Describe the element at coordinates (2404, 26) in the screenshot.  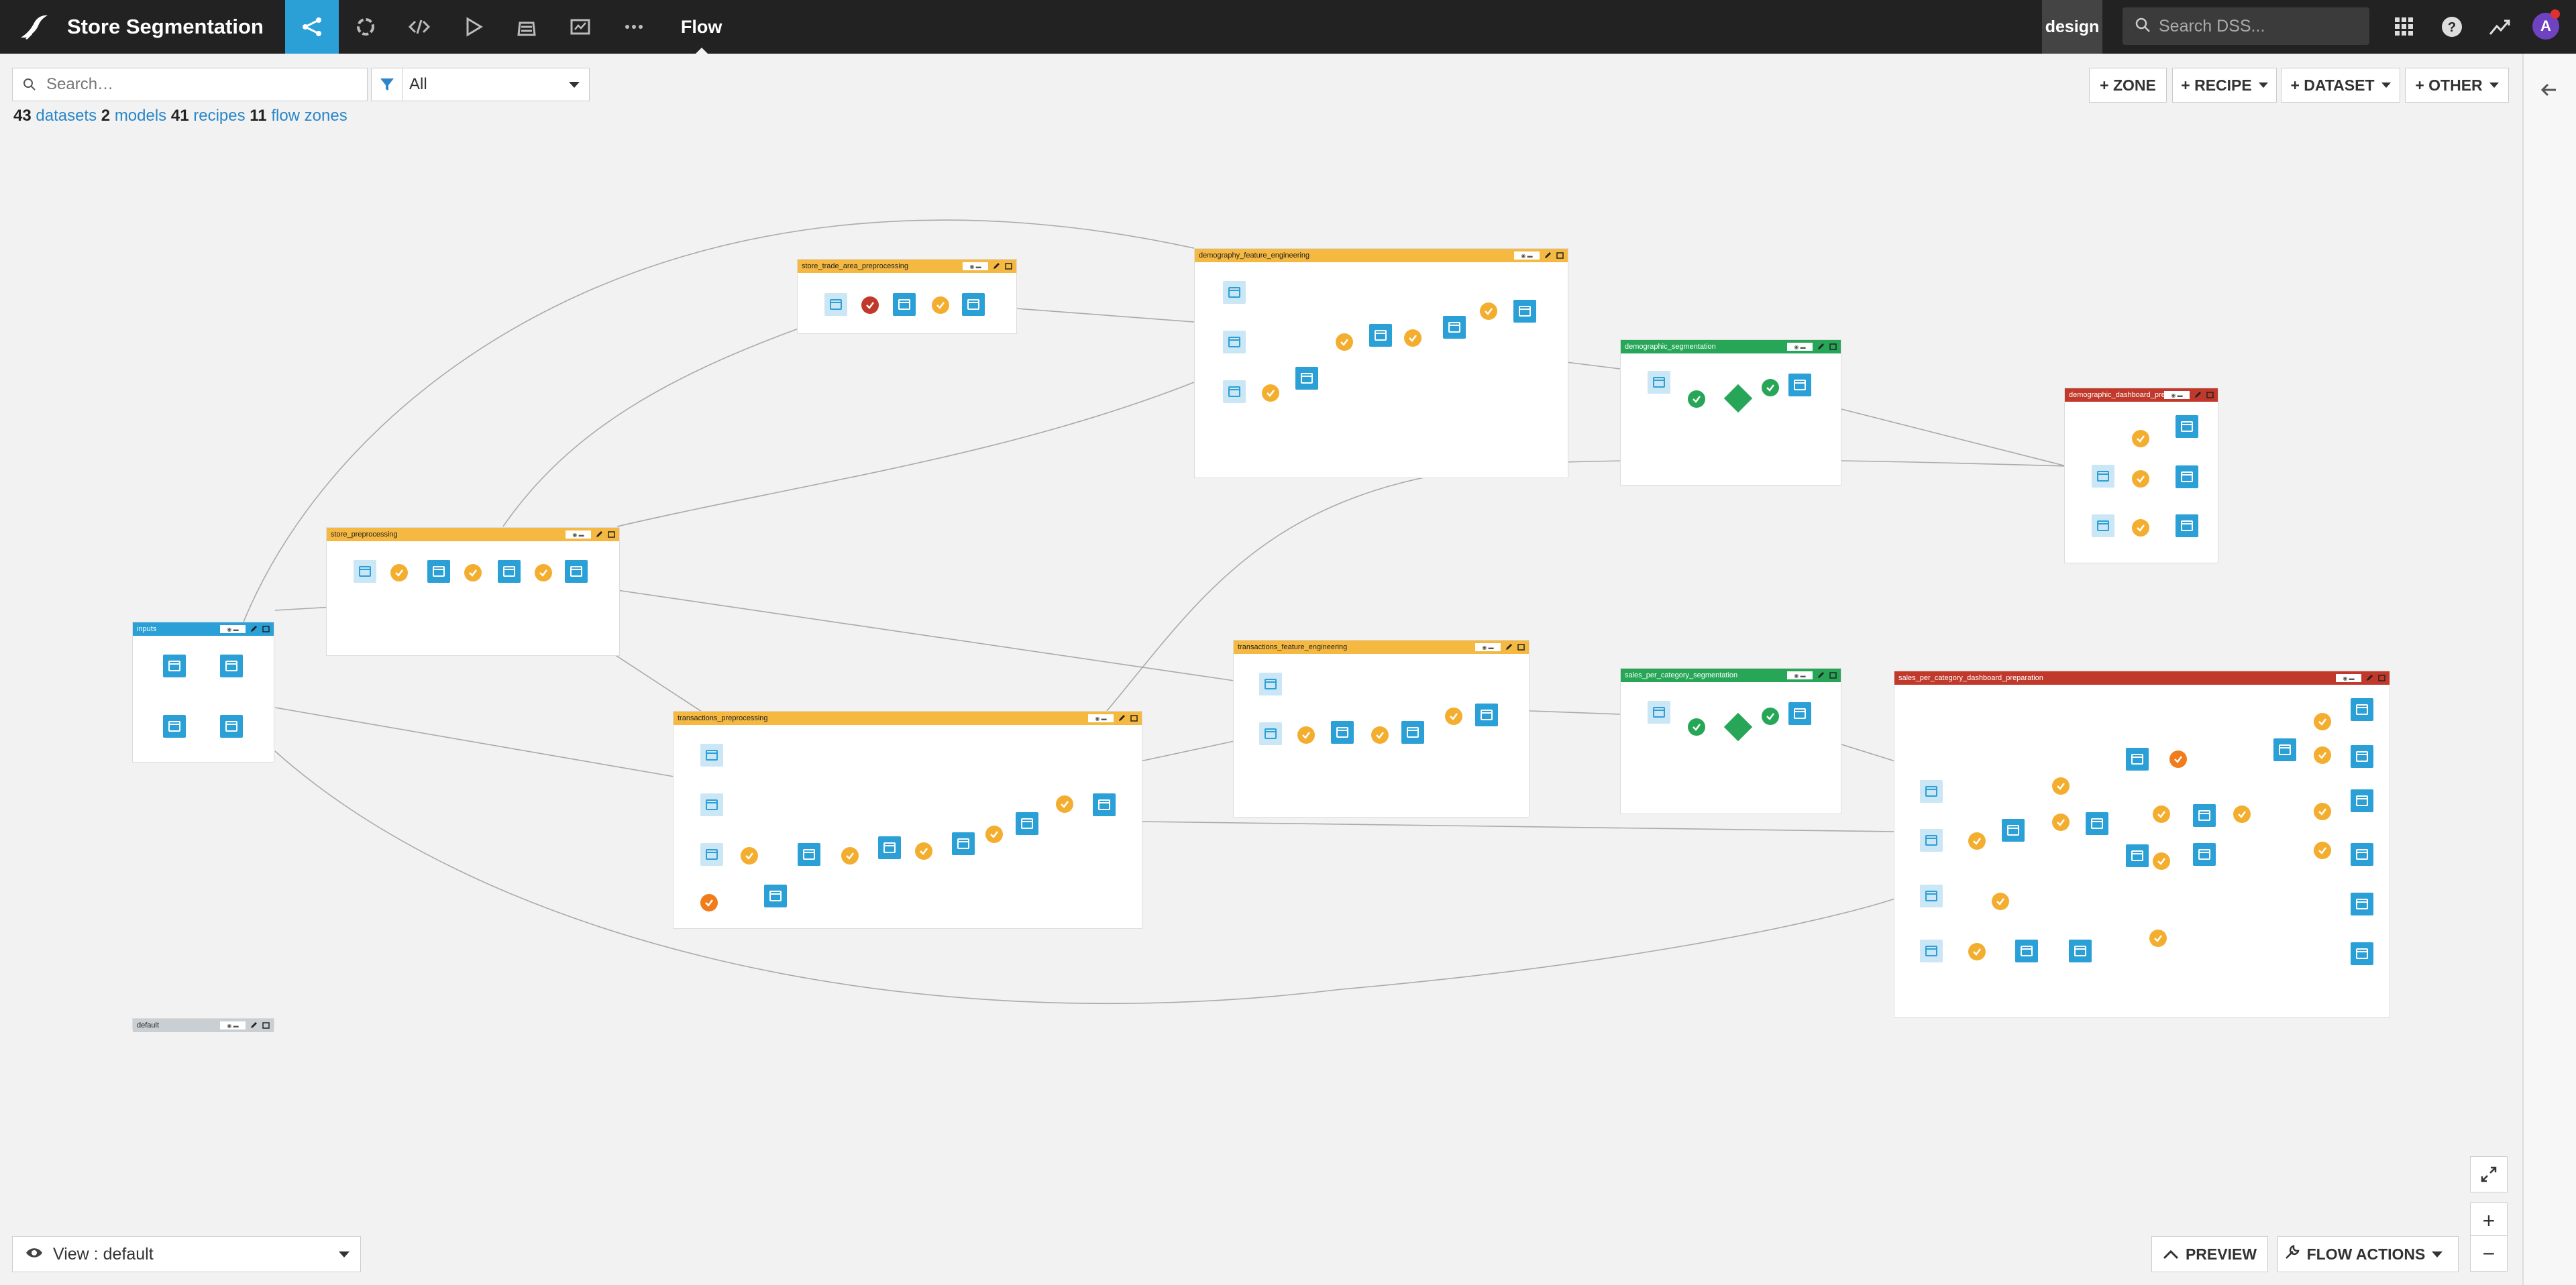
I see `apps-grid-icon` at that location.